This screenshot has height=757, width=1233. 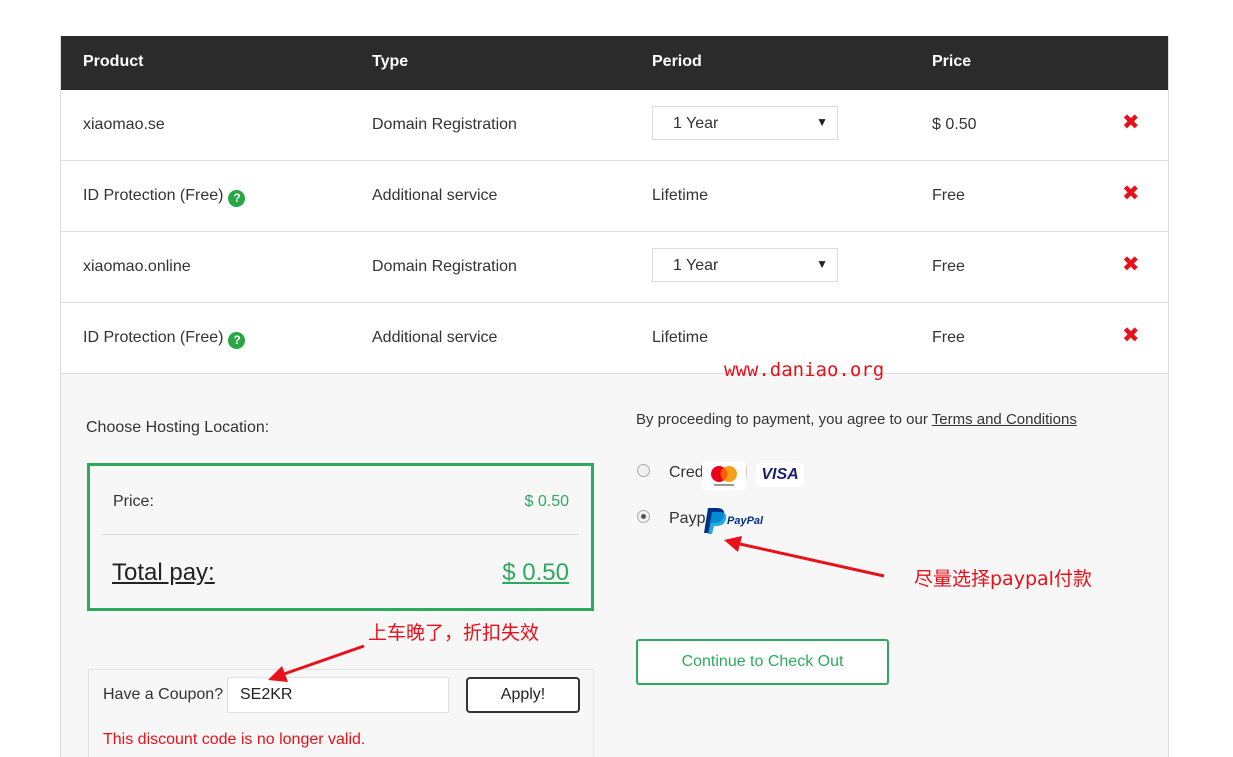 I want to click on annotation-arrows, so click(x=576, y=609).